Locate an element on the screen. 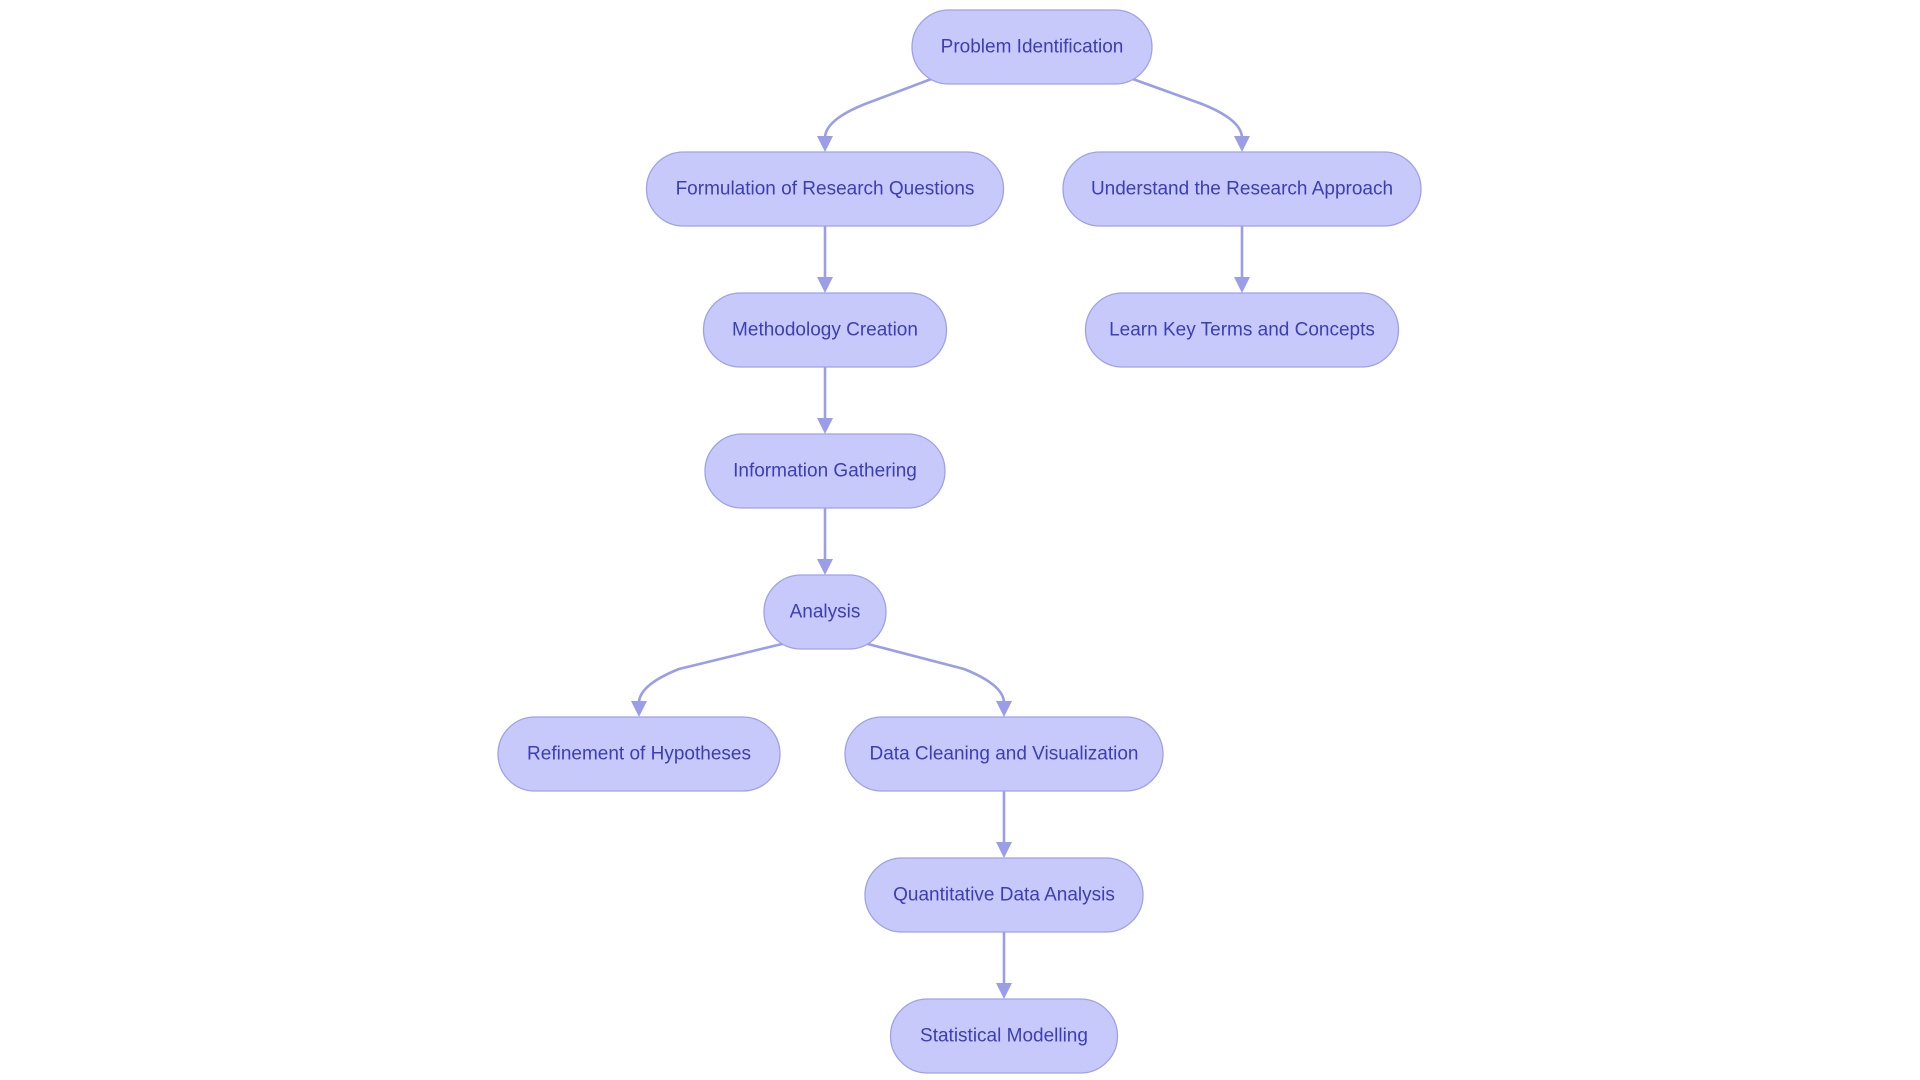 The height and width of the screenshot is (1080, 1920). node-label: Refinement of Hypotheses is located at coordinates (639, 754).